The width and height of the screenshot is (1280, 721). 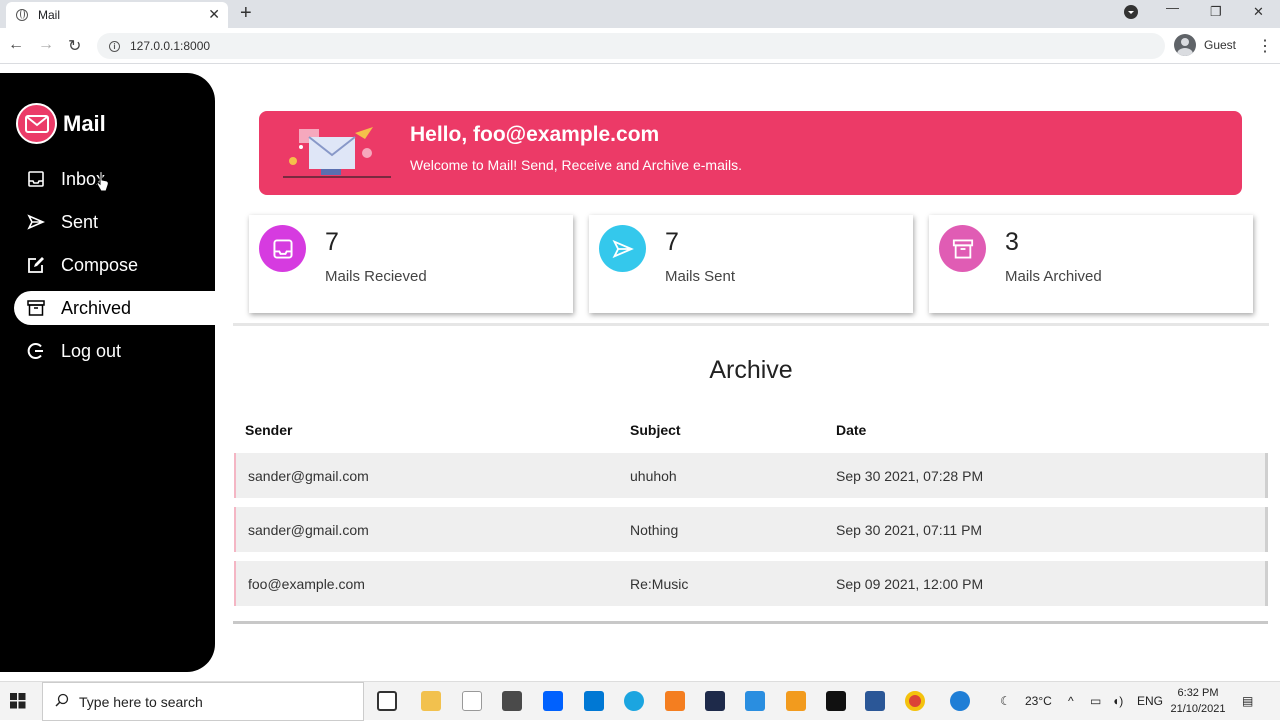 I want to click on stat-value: 3, so click(x=1012, y=242).